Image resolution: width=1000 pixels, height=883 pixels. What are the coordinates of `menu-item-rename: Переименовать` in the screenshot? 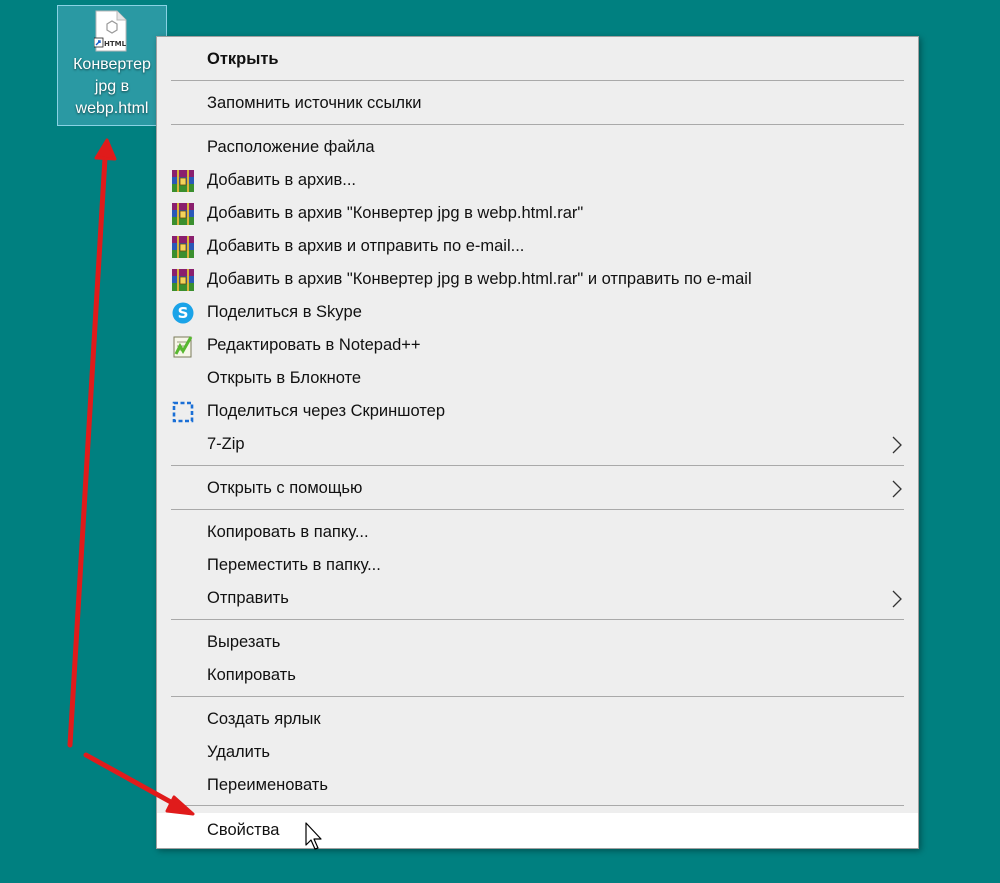 It's located at (537, 785).